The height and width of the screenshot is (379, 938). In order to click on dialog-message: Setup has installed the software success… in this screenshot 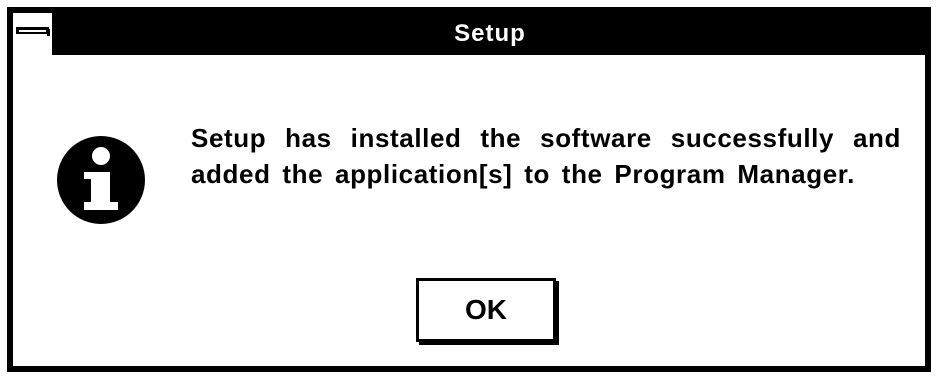, I will do `click(546, 156)`.